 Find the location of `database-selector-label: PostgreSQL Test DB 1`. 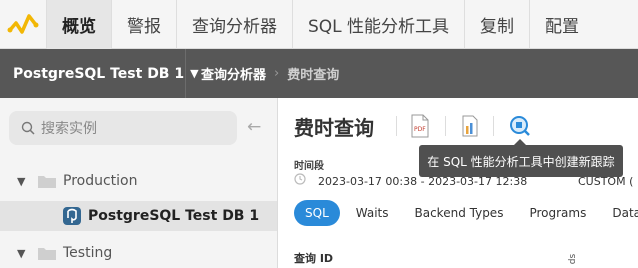

database-selector-label: PostgreSQL Test DB 1 is located at coordinates (99, 73).